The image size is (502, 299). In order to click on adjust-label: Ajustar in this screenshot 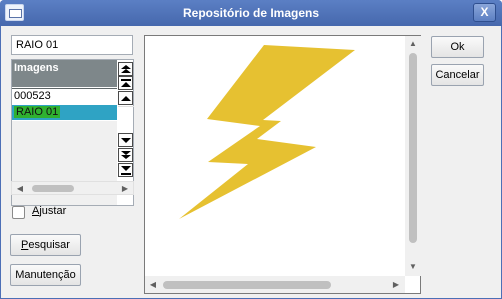, I will do `click(49, 211)`.